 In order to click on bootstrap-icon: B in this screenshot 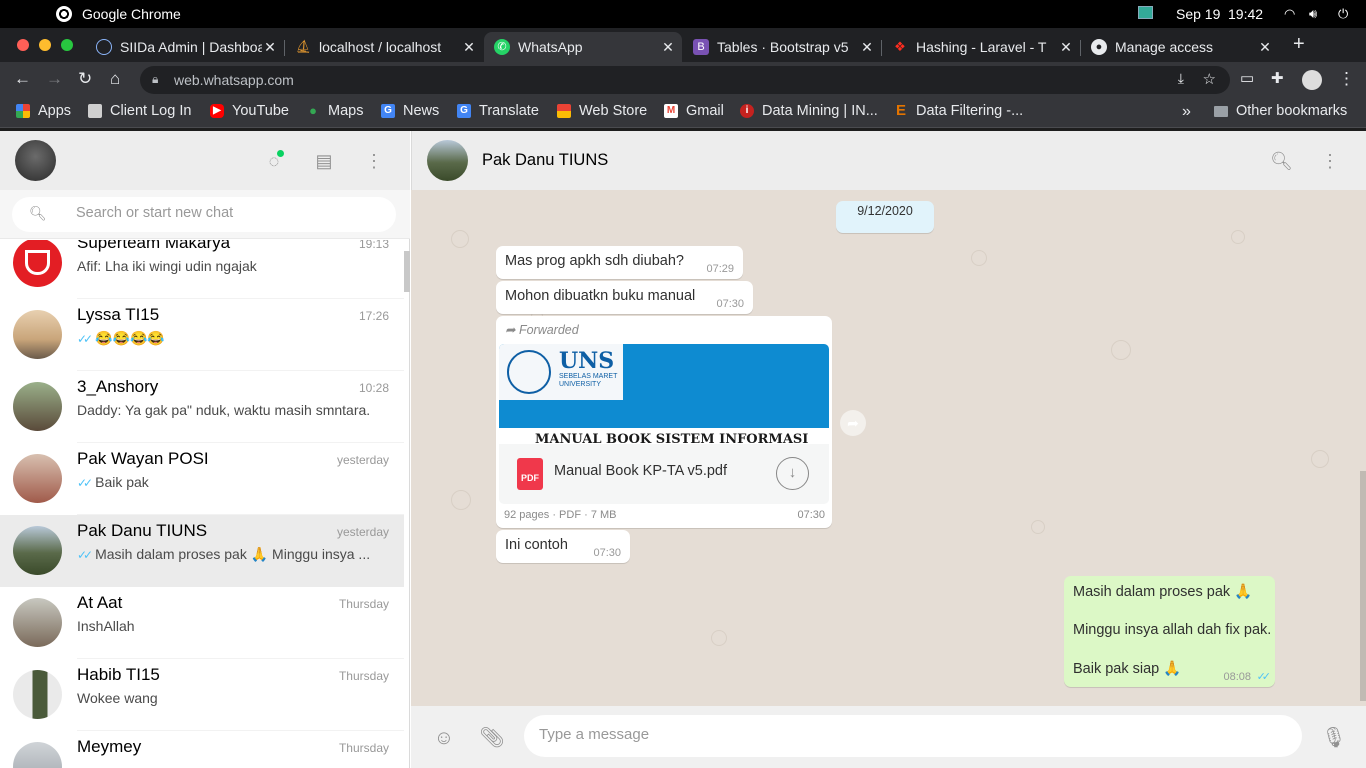, I will do `click(701, 47)`.